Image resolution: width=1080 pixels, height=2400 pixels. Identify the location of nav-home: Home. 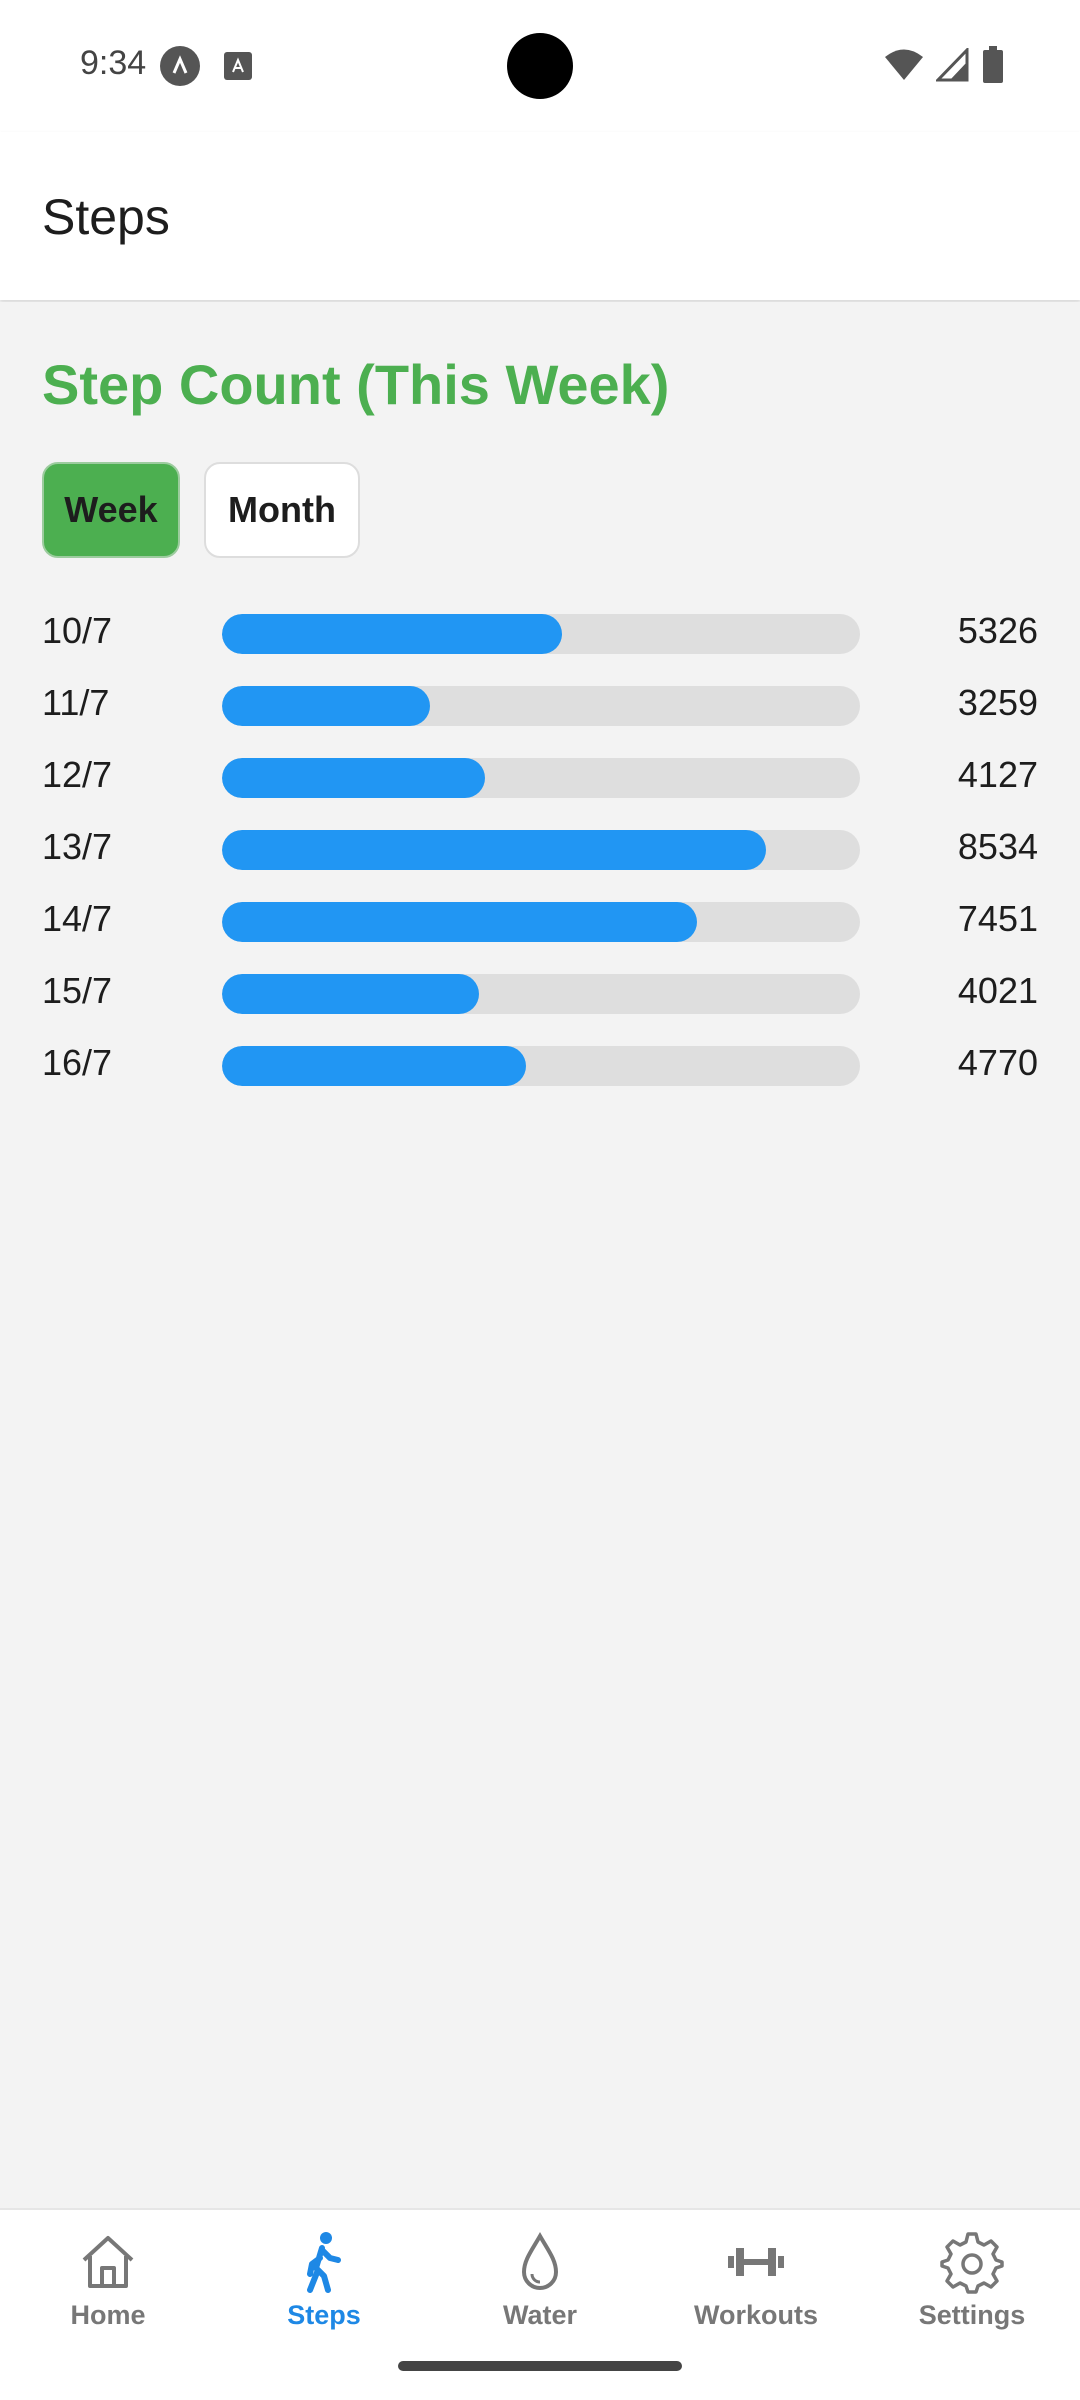
(108, 2285).